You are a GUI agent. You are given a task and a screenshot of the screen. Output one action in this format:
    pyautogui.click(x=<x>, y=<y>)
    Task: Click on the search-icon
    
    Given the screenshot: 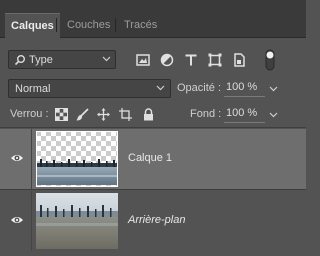 What is the action you would take?
    pyautogui.click(x=19, y=60)
    